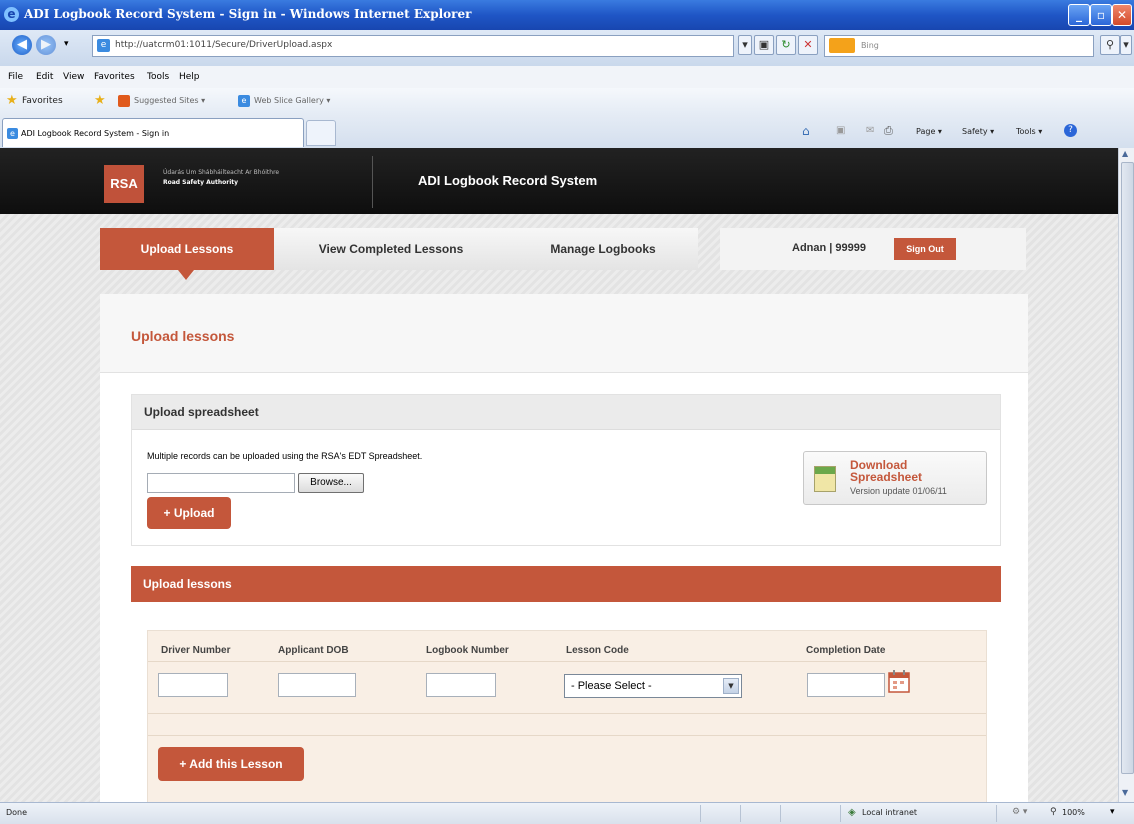 This screenshot has height=824, width=1134. I want to click on ie-icon: e, so click(11, 14).